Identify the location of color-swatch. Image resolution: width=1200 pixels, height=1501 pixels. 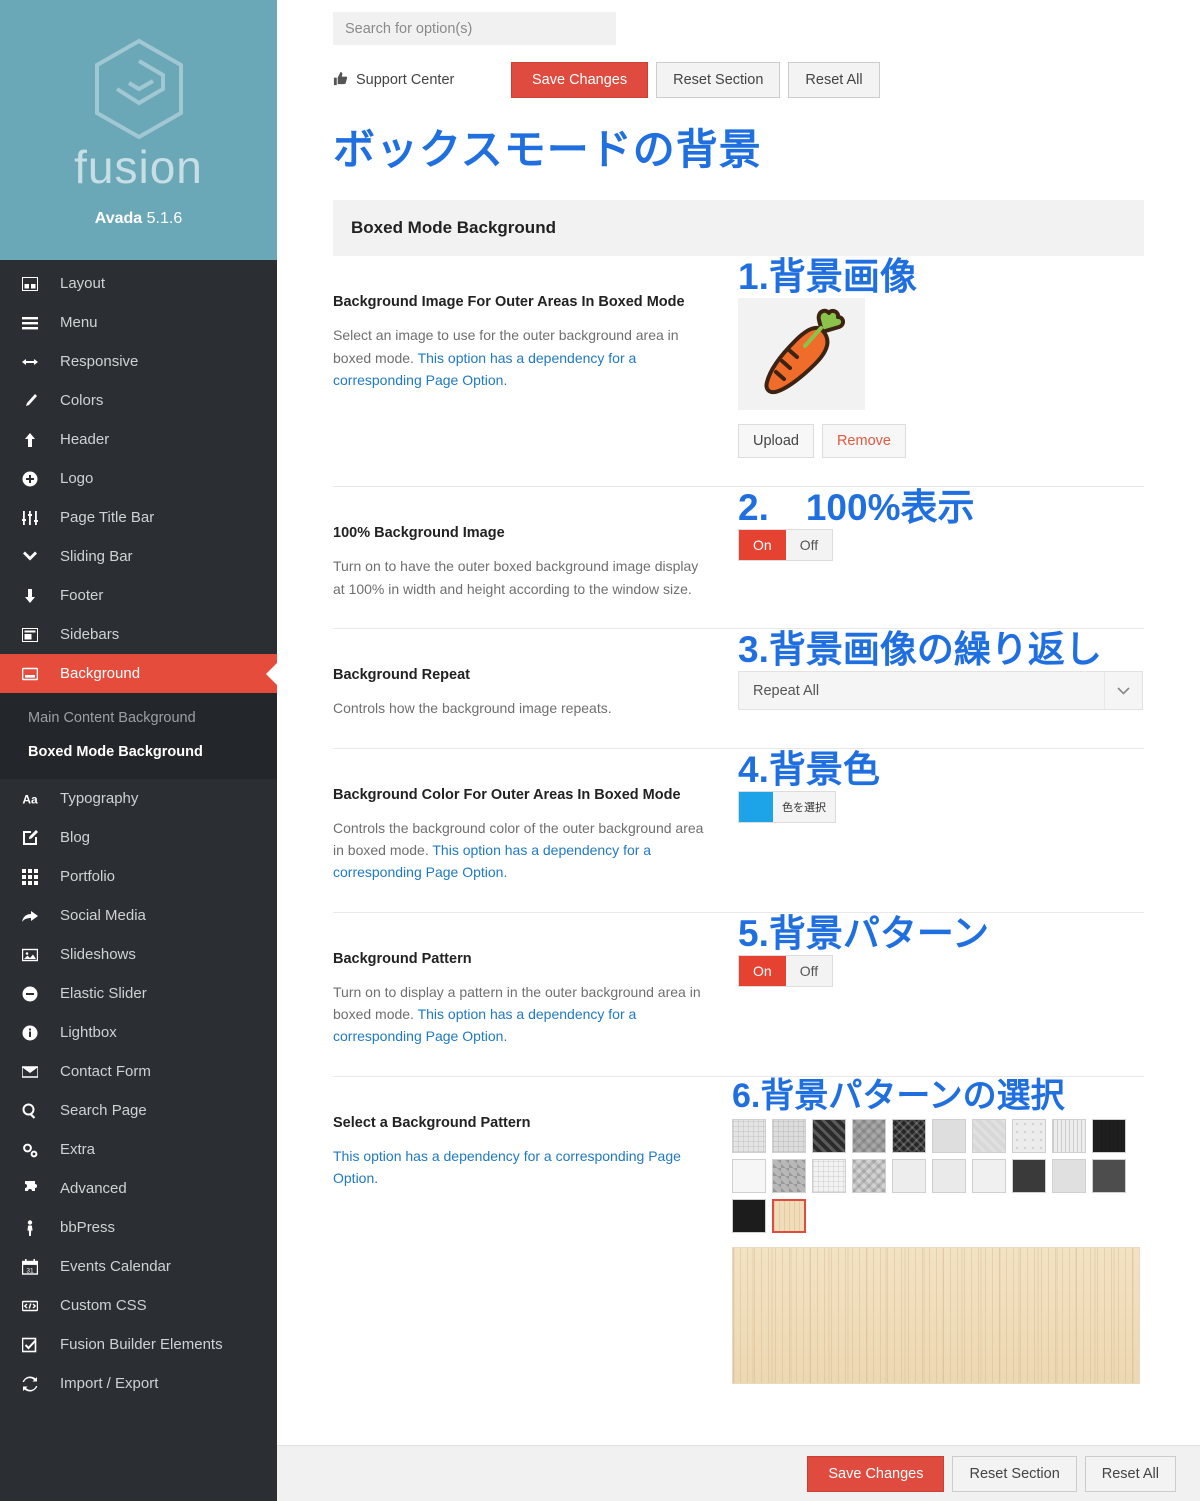
(756, 806).